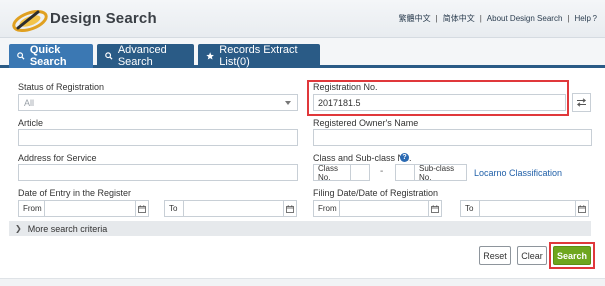 Image resolution: width=605 pixels, height=286 pixels. Describe the element at coordinates (360, 172) in the screenshot. I see `class-no-input` at that location.